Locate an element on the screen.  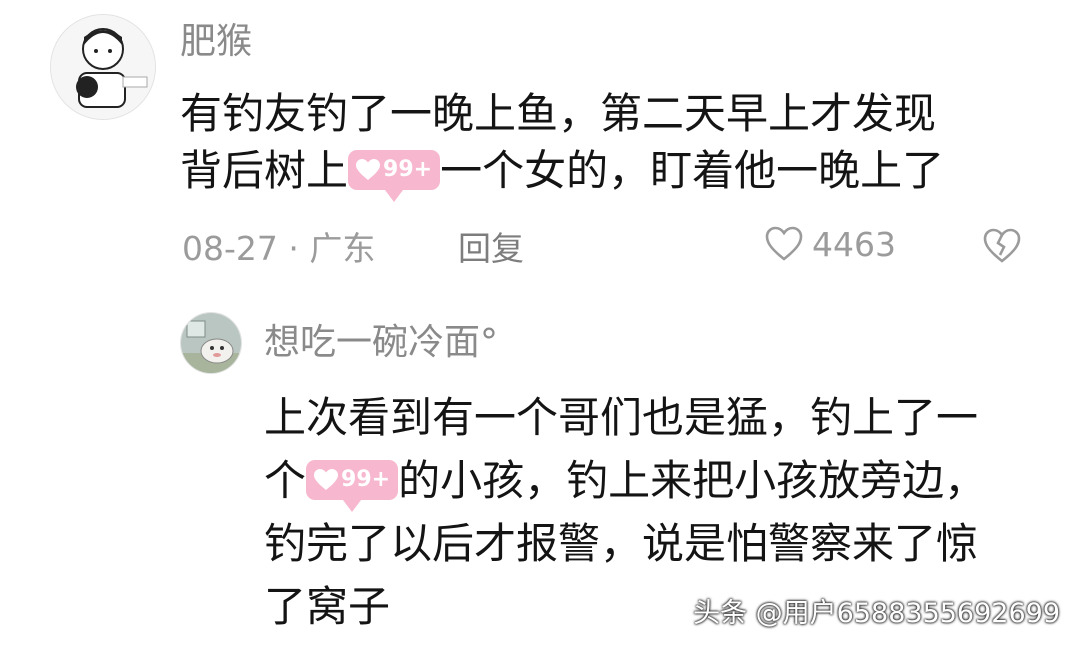
comment-heart-sticker: 99+ is located at coordinates (394, 175).